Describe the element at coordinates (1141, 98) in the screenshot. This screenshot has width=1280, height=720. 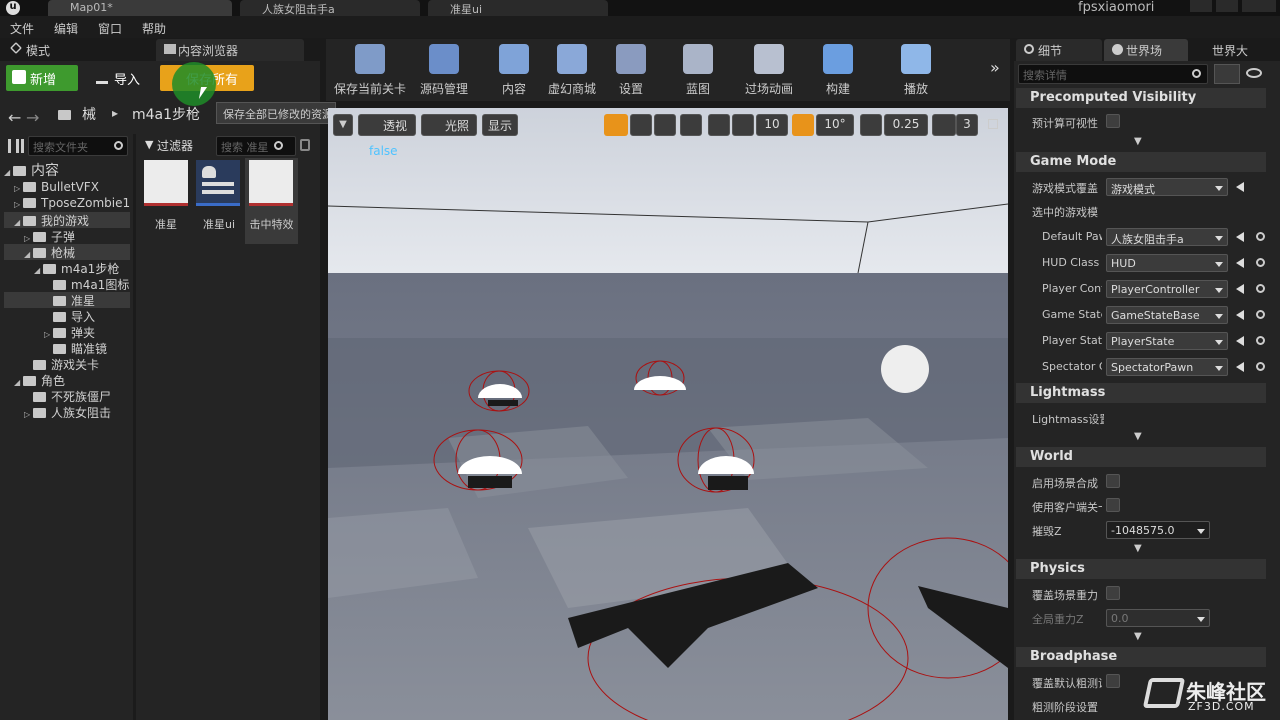
I see `section-precomputed-visibility: Precomputed Visibility` at that location.